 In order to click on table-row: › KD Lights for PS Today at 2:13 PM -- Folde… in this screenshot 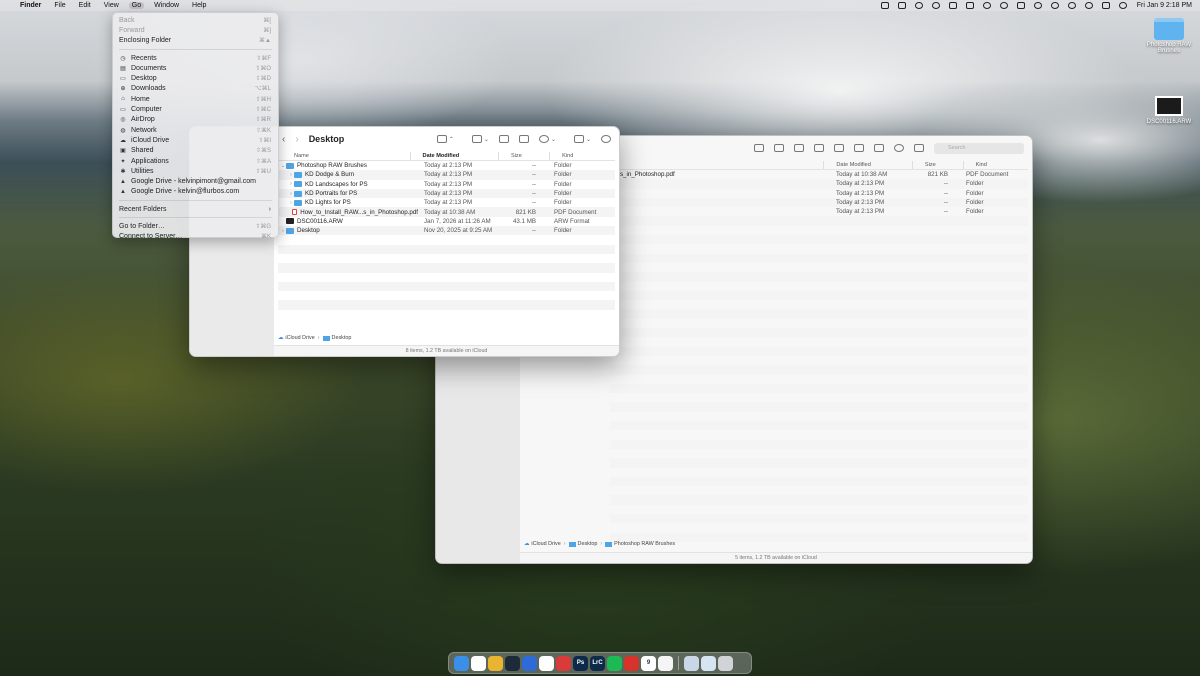, I will do `click(446, 202)`.